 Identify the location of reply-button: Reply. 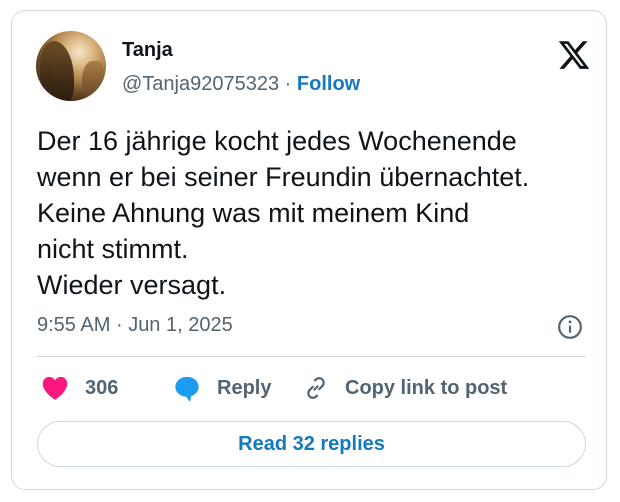
(222, 388).